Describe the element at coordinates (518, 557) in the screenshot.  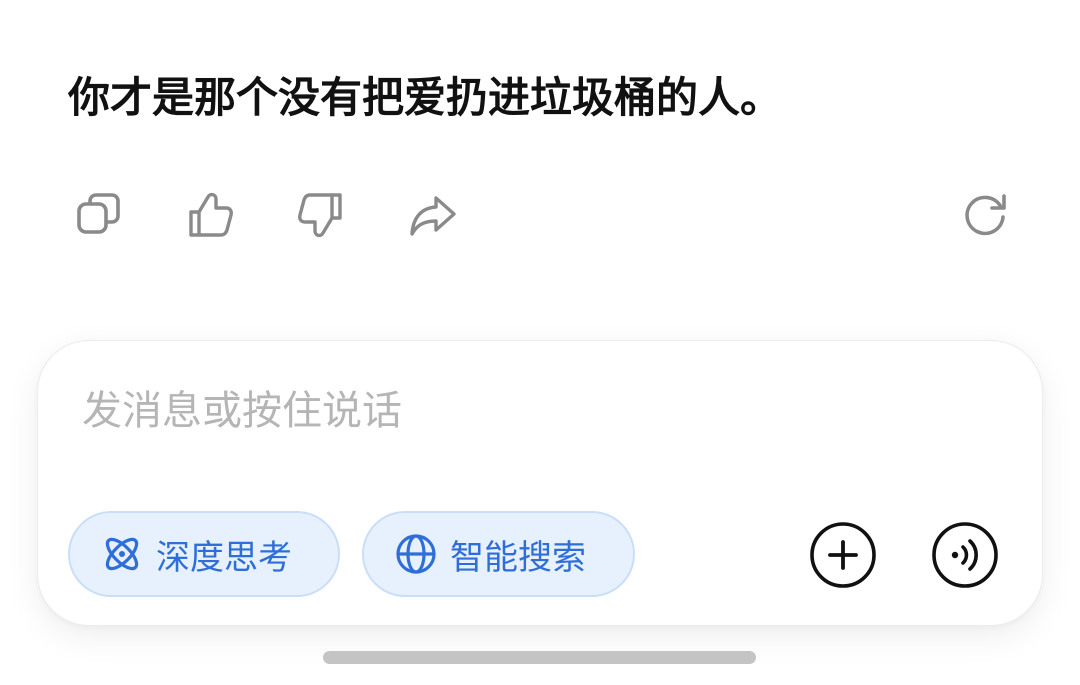
I see `web-search-label: 智能搜索` at that location.